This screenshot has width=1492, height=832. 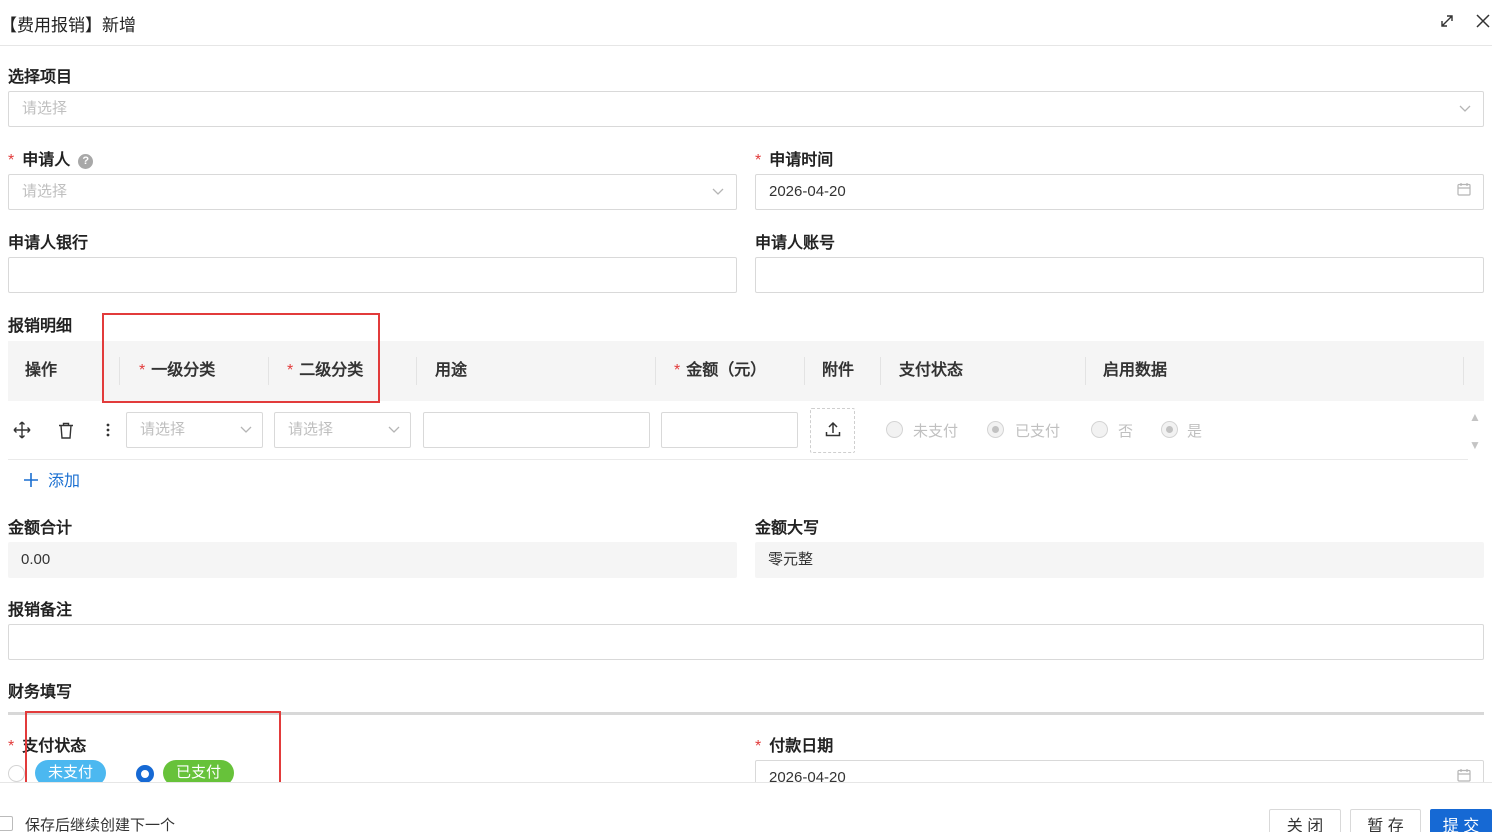 What do you see at coordinates (1119, 560) in the screenshot?
I see `amount-words-value: 零元整` at bounding box center [1119, 560].